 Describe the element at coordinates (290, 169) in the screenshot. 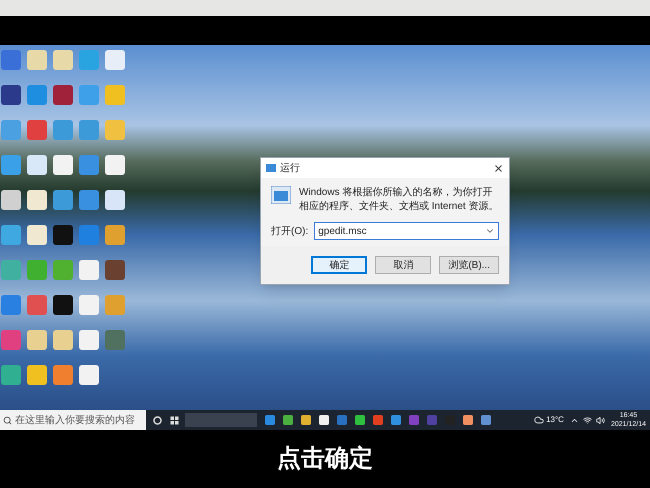

I see `dialog-title: 运行` at that location.